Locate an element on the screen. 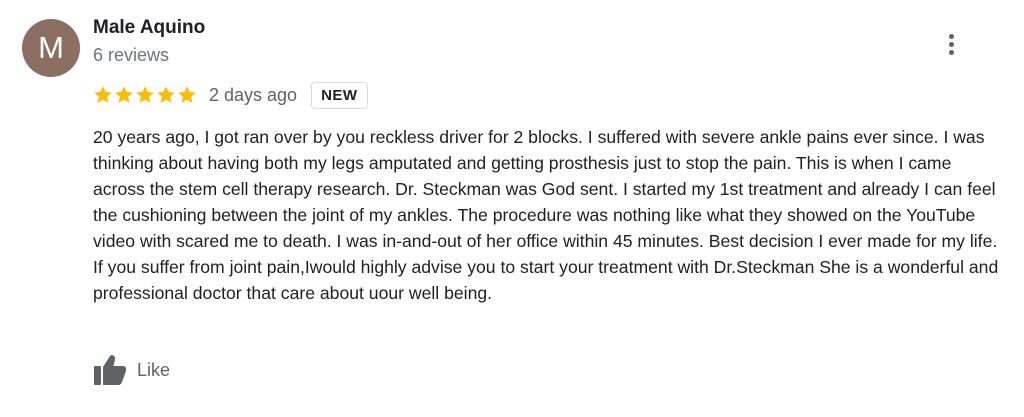 Image resolution: width=1024 pixels, height=417 pixels. rating-row: 2 days ago NEW is located at coordinates (230, 95).